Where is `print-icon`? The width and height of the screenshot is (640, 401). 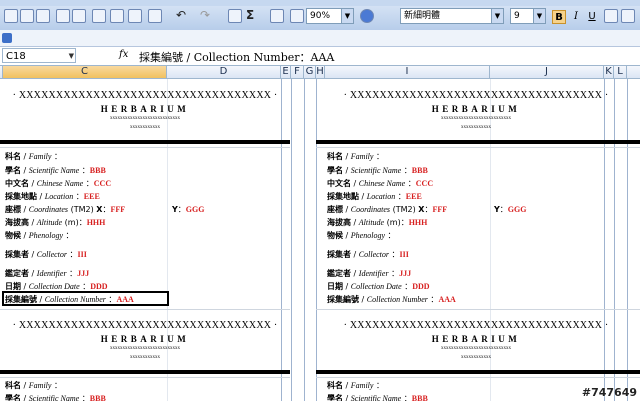 print-icon is located at coordinates (63, 16).